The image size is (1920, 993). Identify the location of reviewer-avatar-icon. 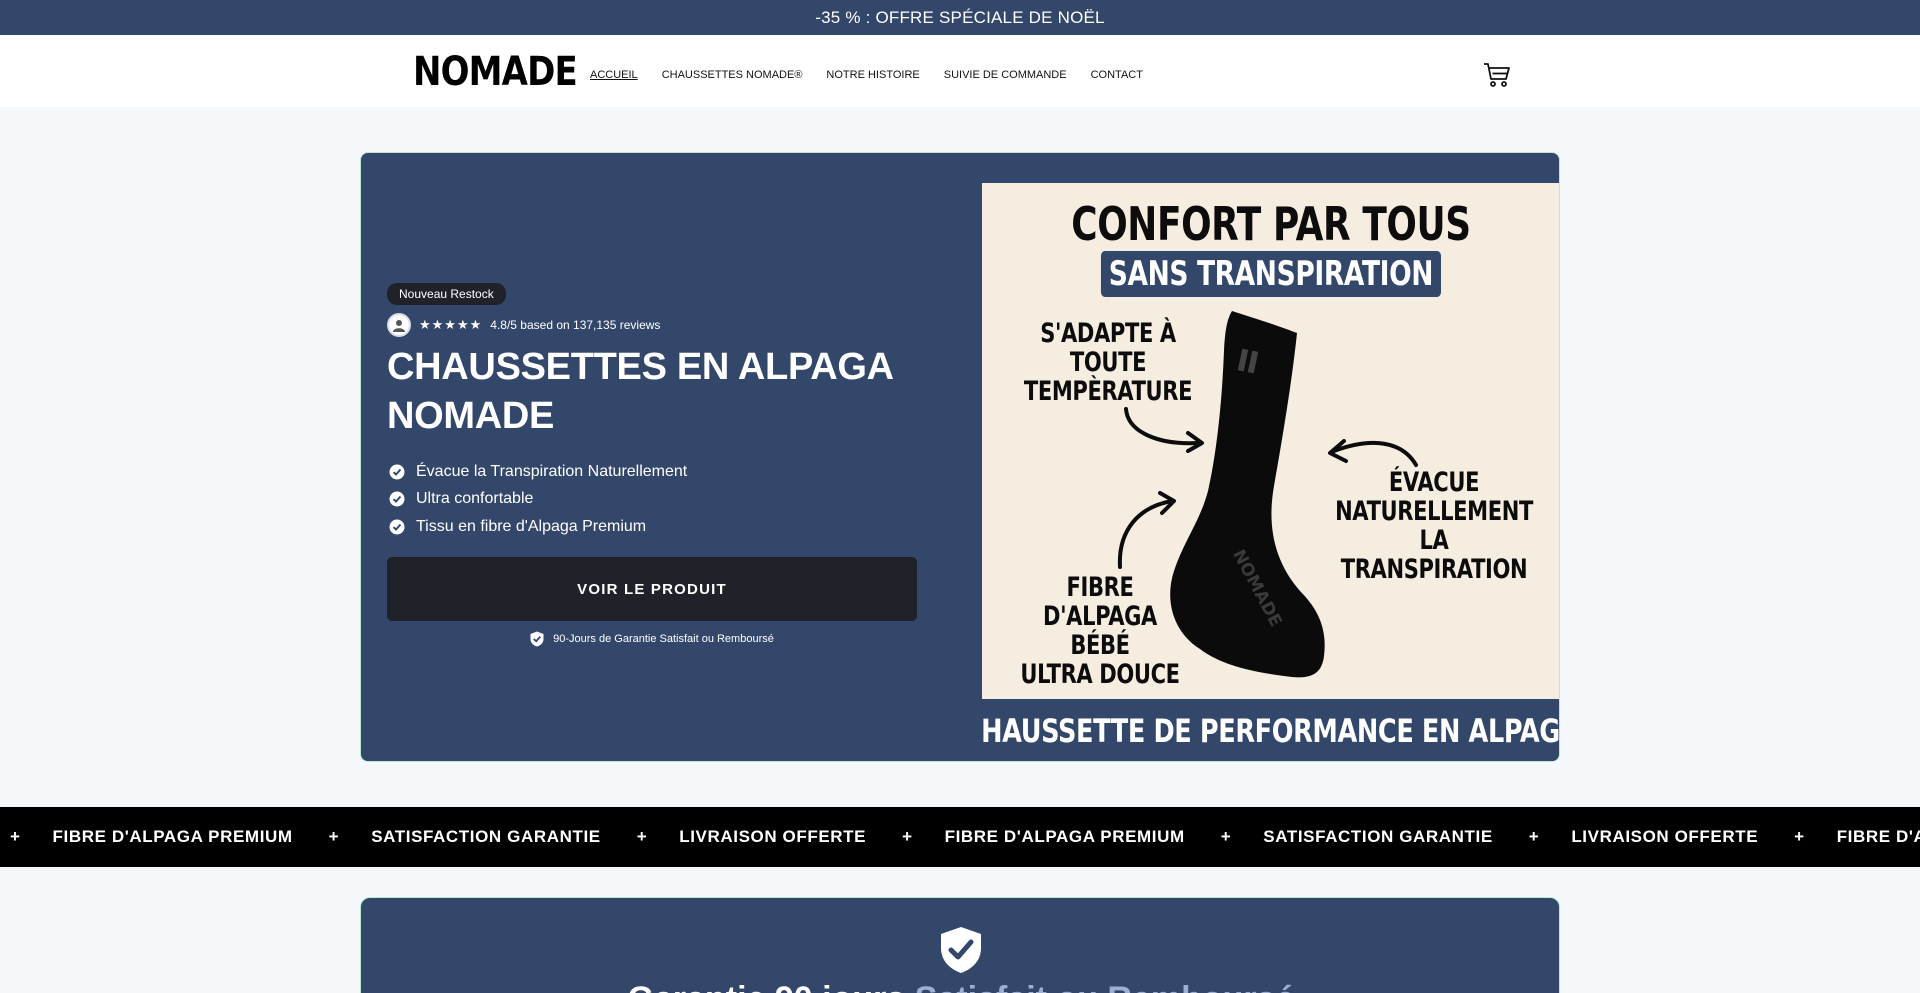
(399, 326).